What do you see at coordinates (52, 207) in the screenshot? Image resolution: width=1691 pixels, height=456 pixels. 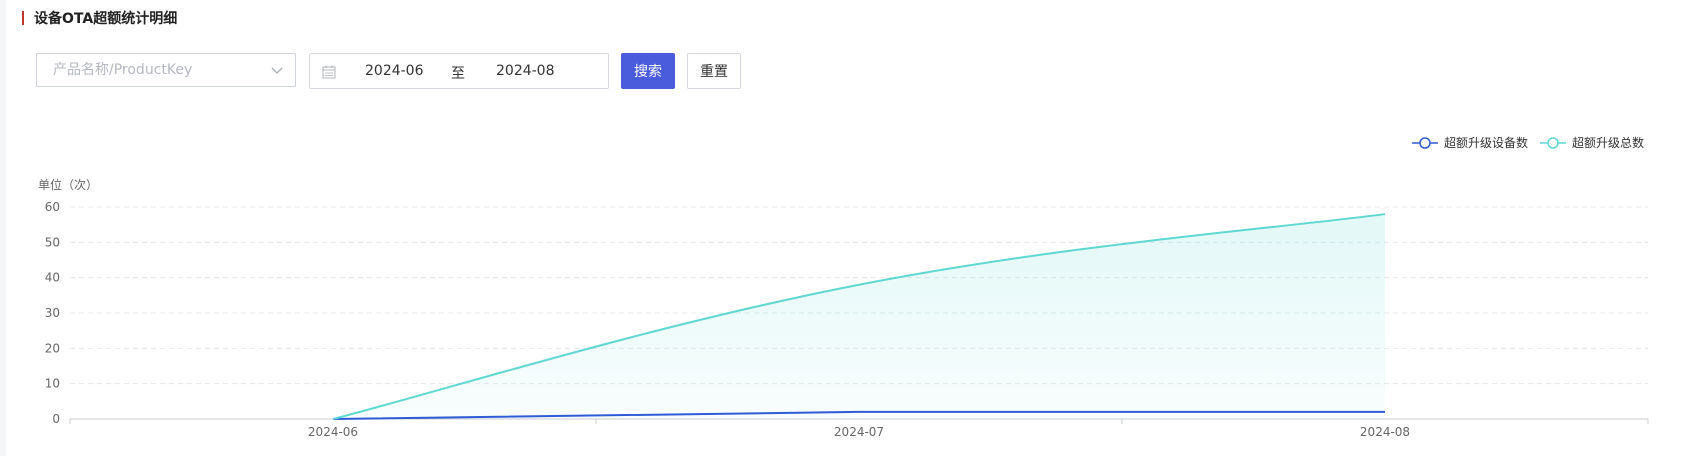 I see `y-tick-label: 60` at bounding box center [52, 207].